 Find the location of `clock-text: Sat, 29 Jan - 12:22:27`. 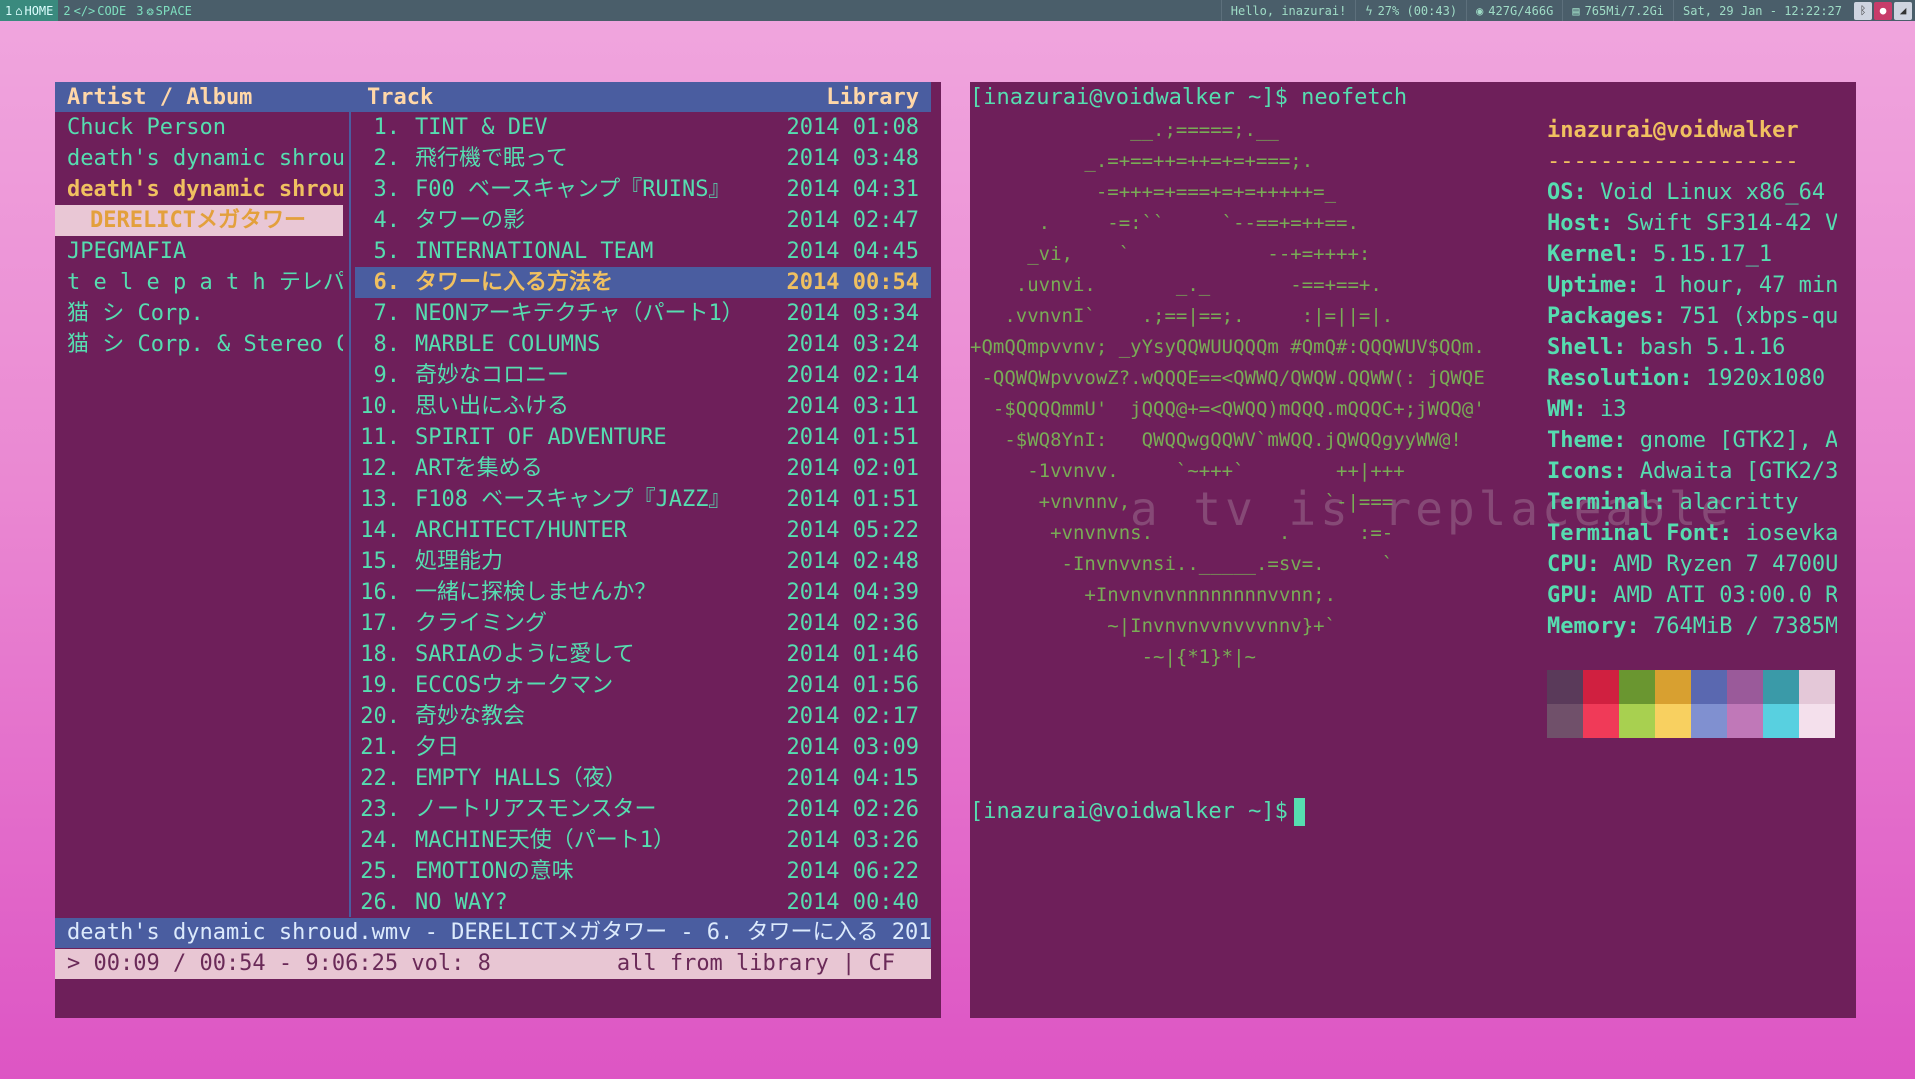

clock-text: Sat, 29 Jan - 12:22:27 is located at coordinates (1762, 10).